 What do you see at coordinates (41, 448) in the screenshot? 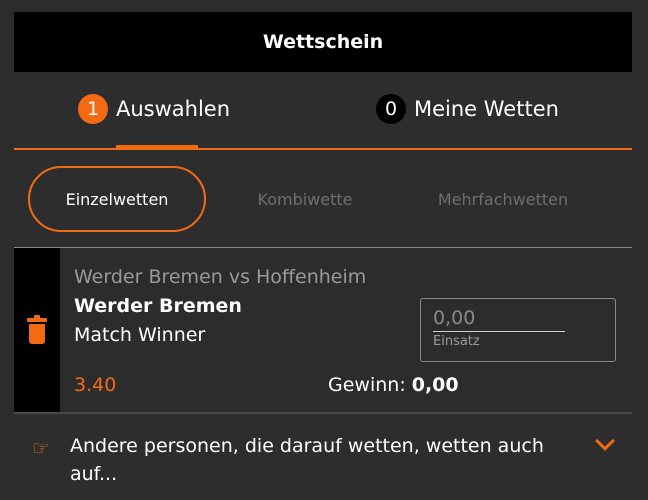
I see `pointing-hand-icon: ☞` at bounding box center [41, 448].